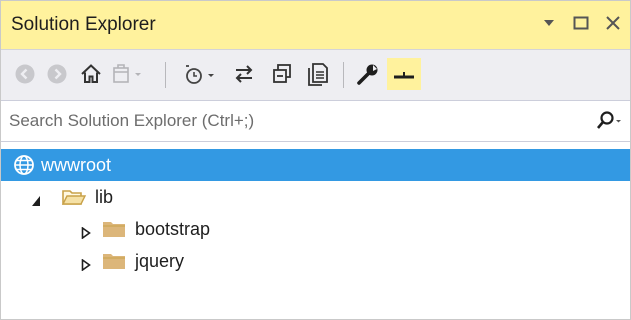 The image size is (631, 320). What do you see at coordinates (315, 165) in the screenshot?
I see `tree-item-wwwroot: wwwroot` at bounding box center [315, 165].